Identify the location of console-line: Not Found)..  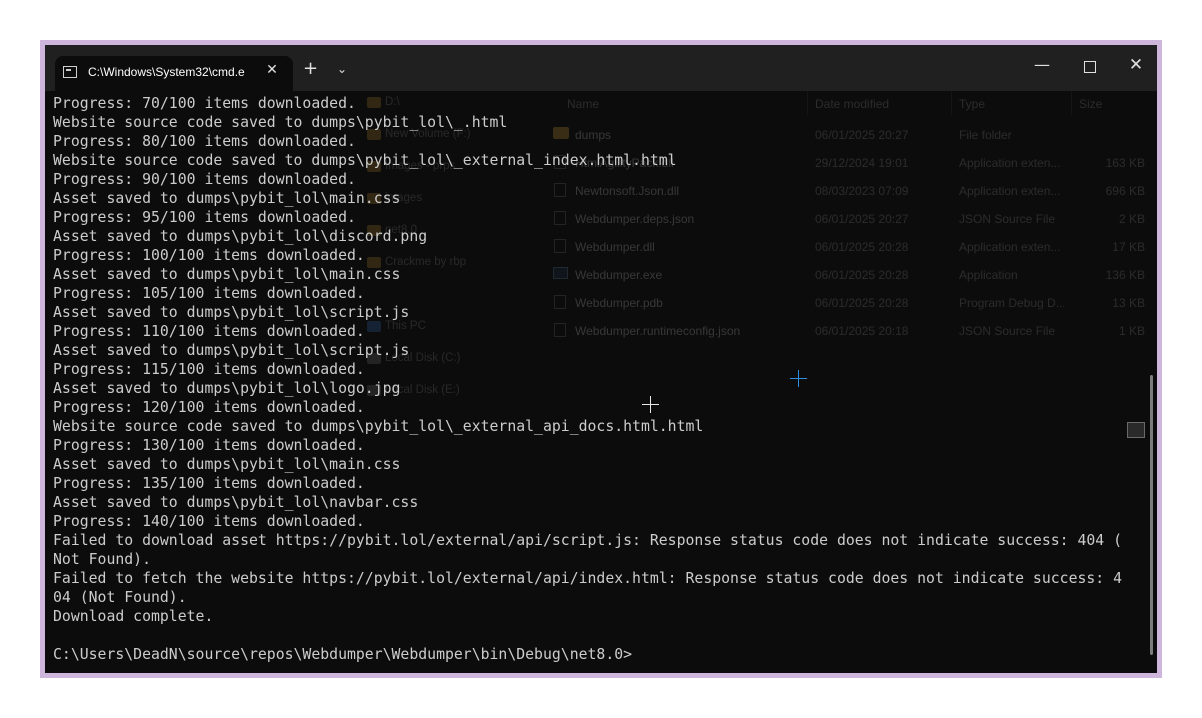
(102, 559).